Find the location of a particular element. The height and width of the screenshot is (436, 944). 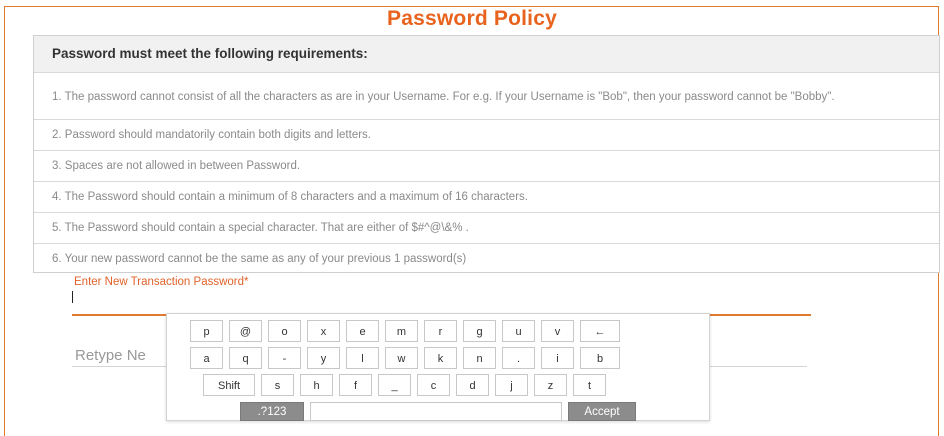

key-s: s is located at coordinates (277, 385).